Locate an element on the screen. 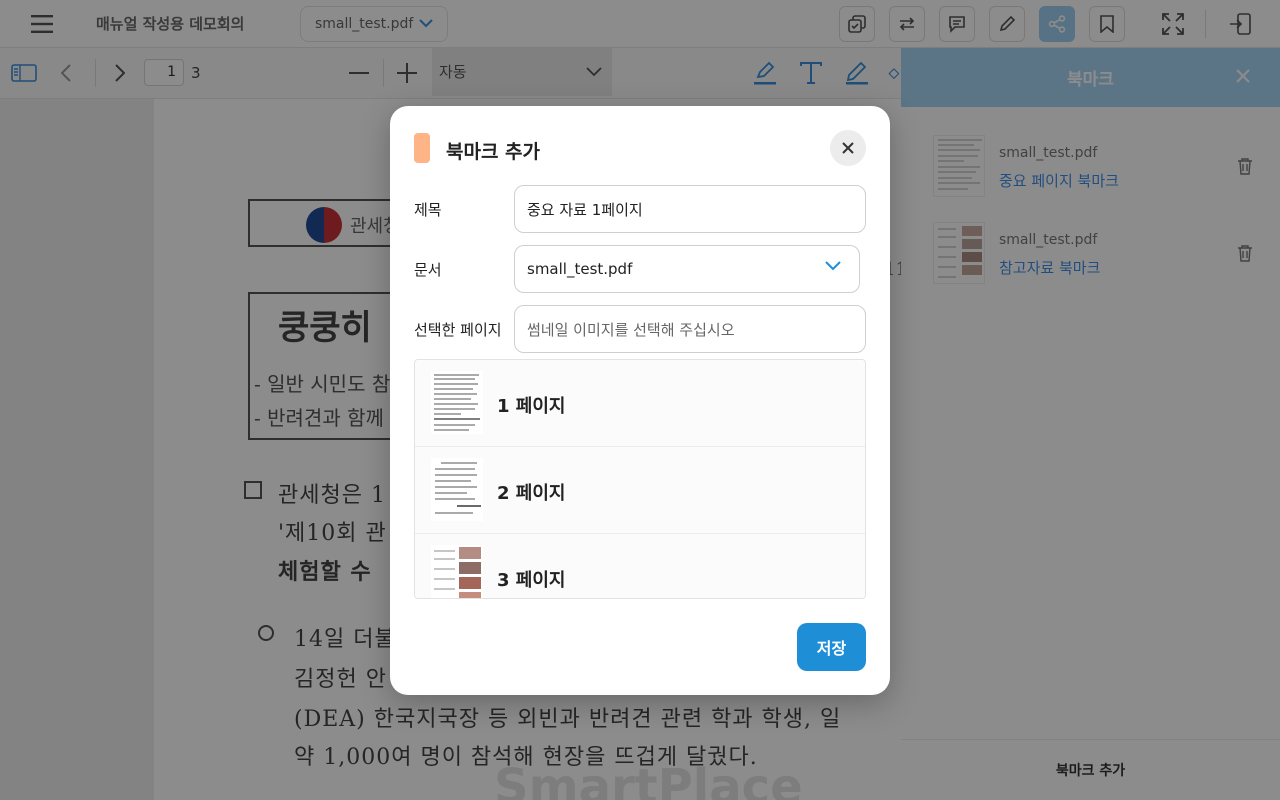 The height and width of the screenshot is (800, 1280). close-icon is located at coordinates (848, 148).